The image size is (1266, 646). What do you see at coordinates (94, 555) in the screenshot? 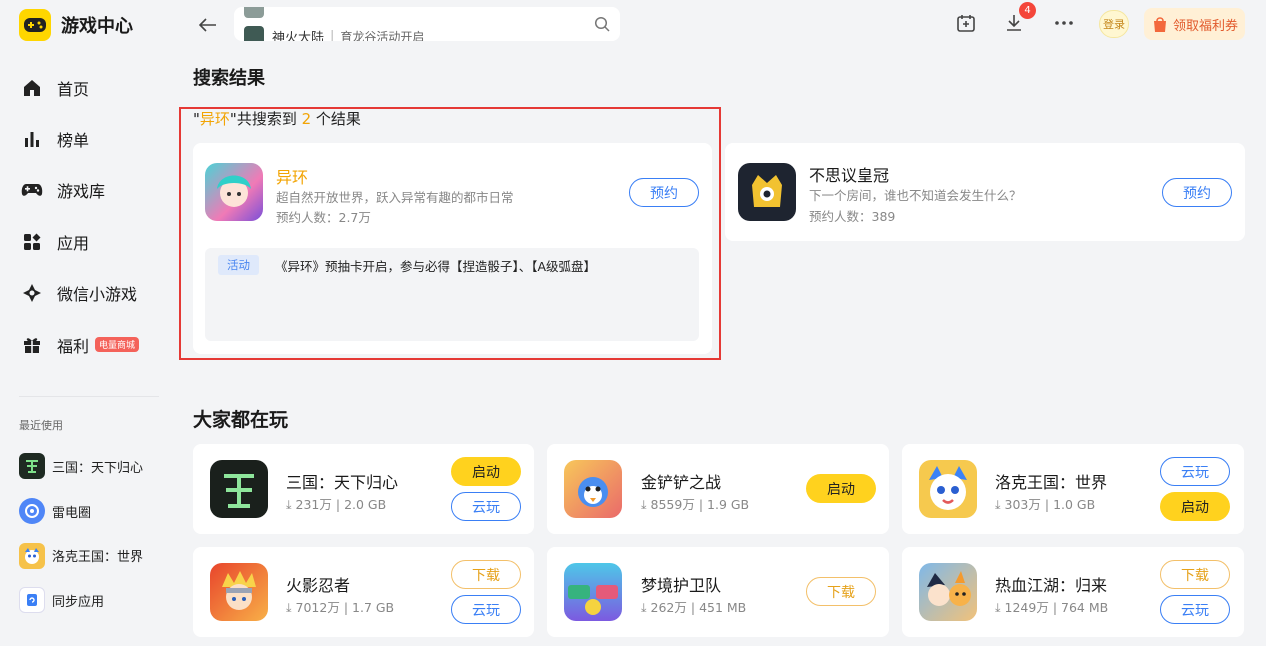
I see `recent-item-rock-kingdom: 洛克王国：世界` at bounding box center [94, 555].